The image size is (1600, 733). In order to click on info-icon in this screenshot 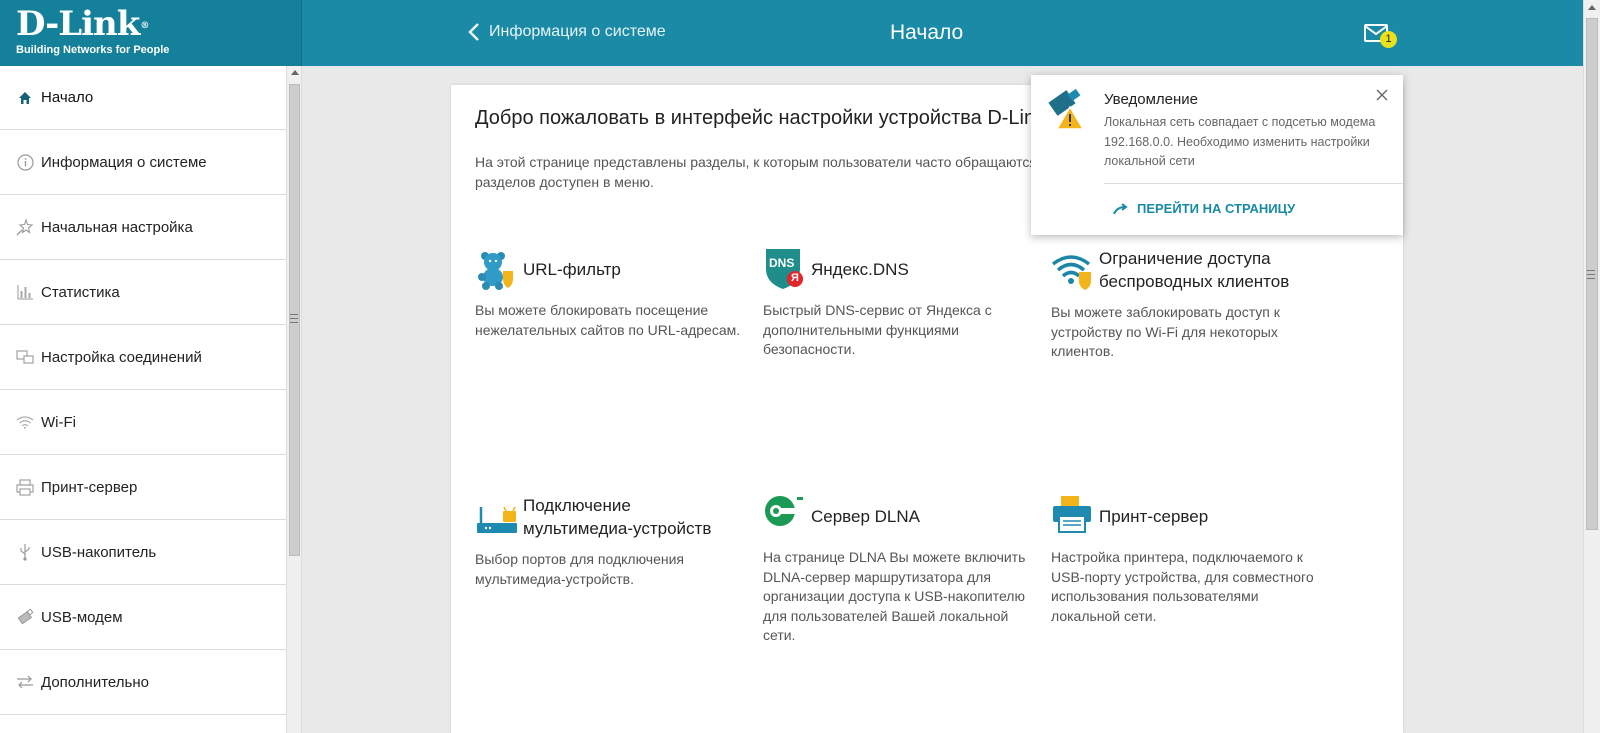, I will do `click(25, 162)`.